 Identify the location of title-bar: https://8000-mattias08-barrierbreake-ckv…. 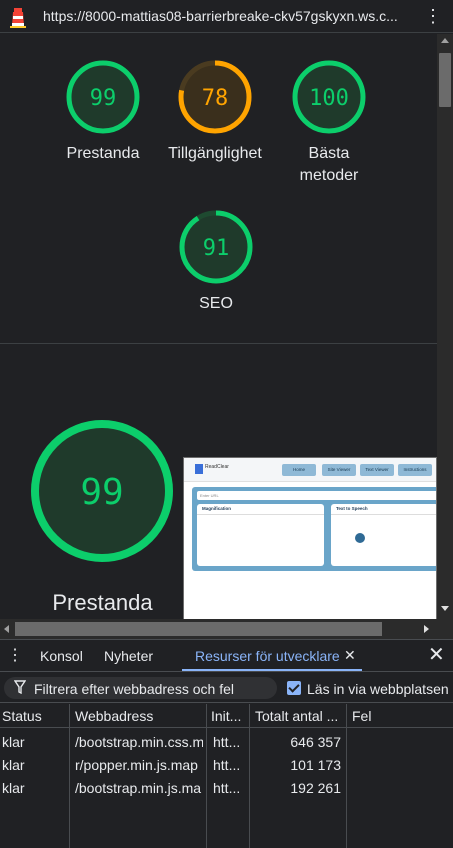
(226, 16).